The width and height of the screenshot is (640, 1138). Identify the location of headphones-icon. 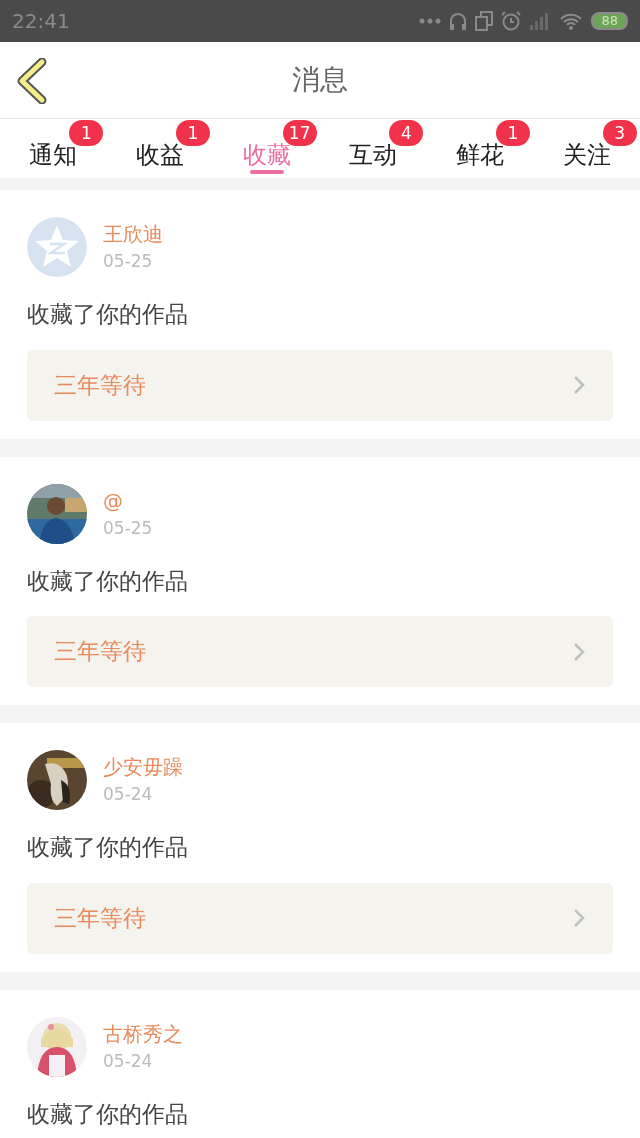
(458, 21).